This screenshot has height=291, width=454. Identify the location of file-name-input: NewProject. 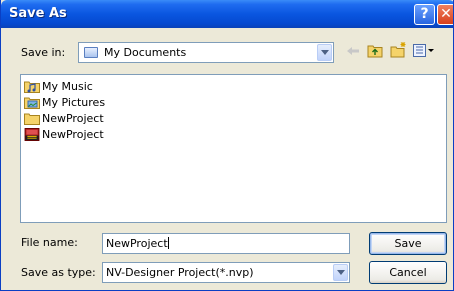
(226, 243).